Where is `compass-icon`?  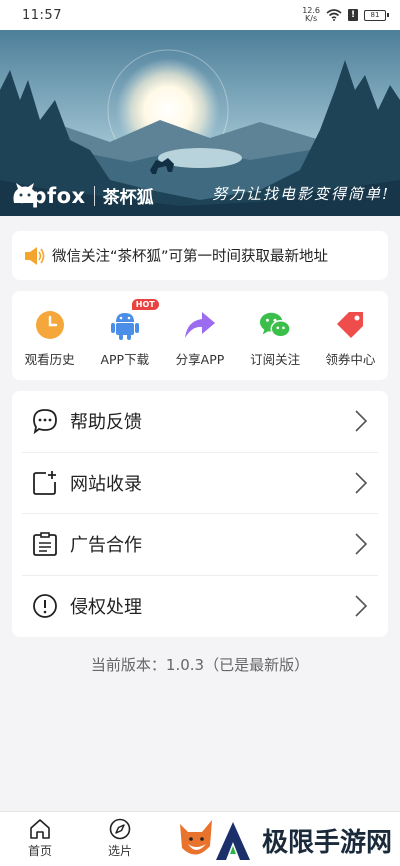 compass-icon is located at coordinates (120, 829).